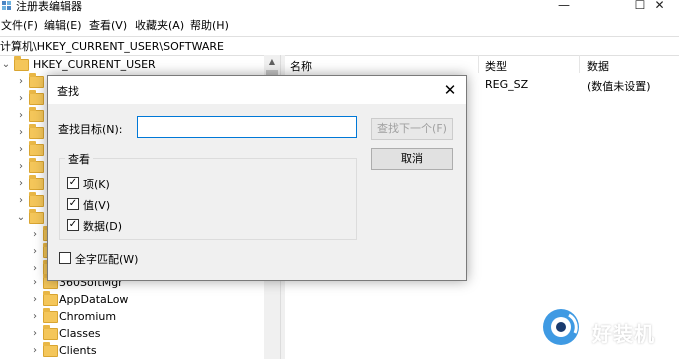 The width and height of the screenshot is (679, 359). What do you see at coordinates (80, 333) in the screenshot?
I see `tree-item-label: Classes` at bounding box center [80, 333].